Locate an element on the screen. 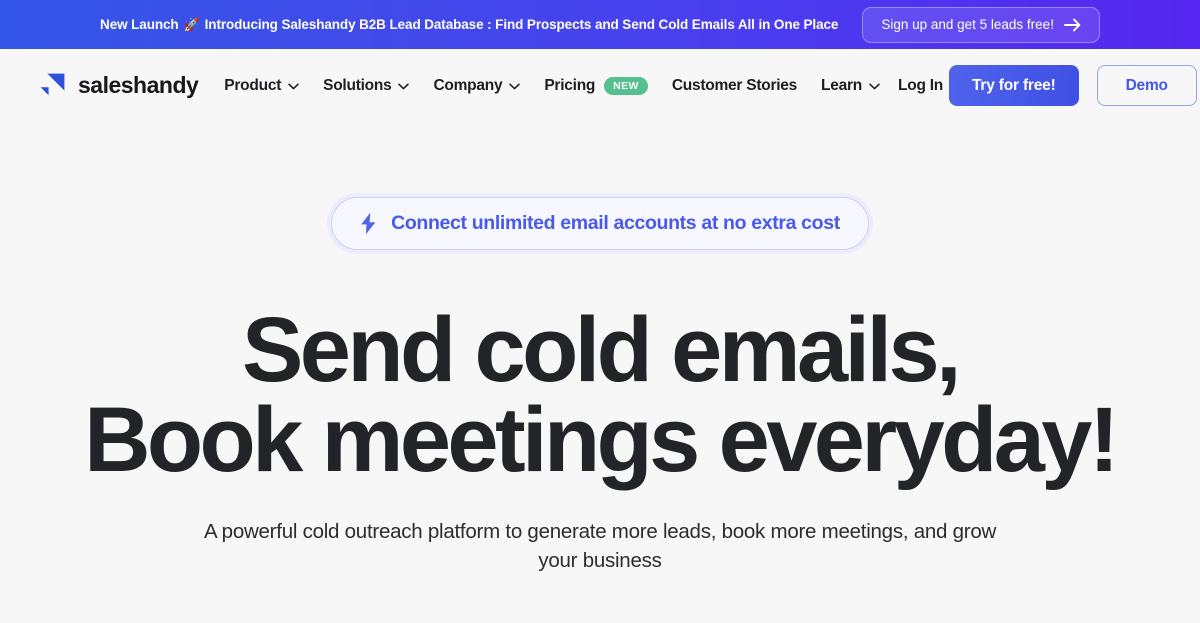 The image size is (1200, 623). nav-item-pricing: Pricing NEW is located at coordinates (596, 86).